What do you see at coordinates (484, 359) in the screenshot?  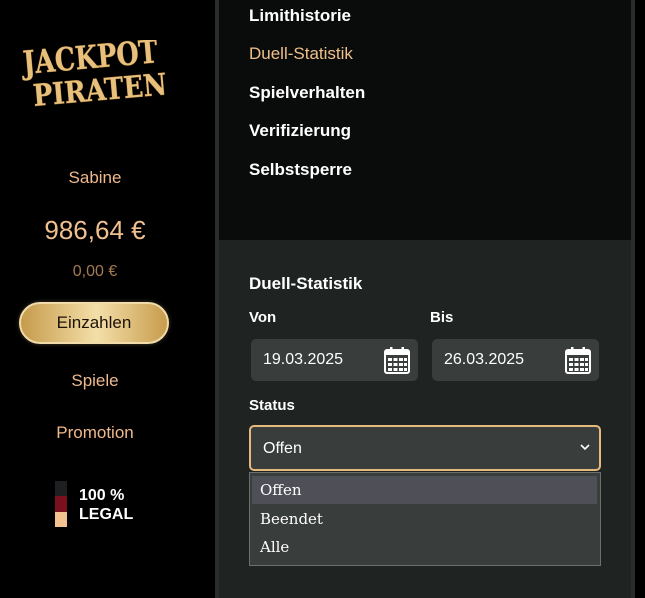 I see `to-date-value: 26.03.2025` at bounding box center [484, 359].